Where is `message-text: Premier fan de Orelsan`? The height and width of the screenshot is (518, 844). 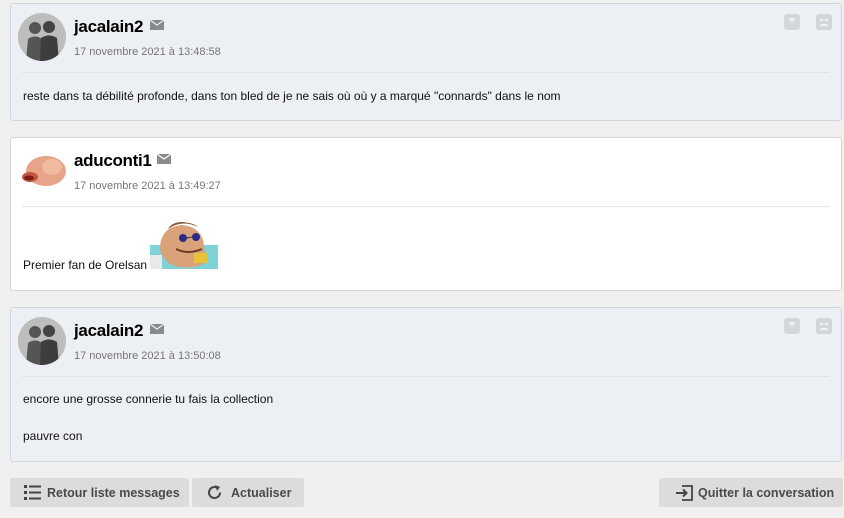 message-text: Premier fan de Orelsan is located at coordinates (85, 265).